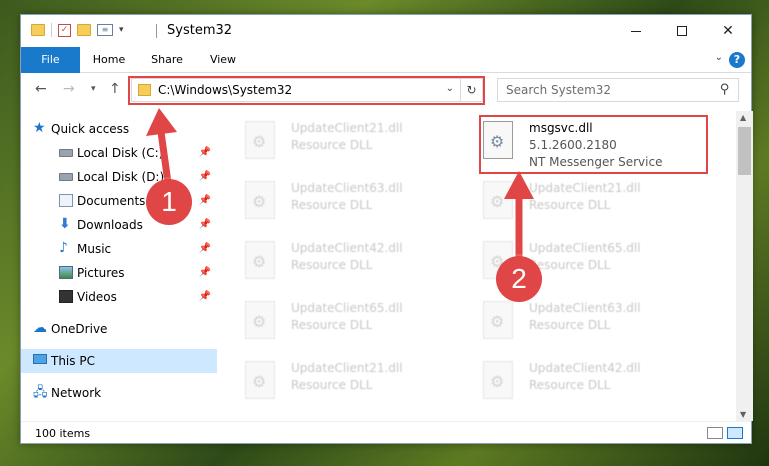 This screenshot has width=769, height=466. Describe the element at coordinates (119, 297) in the screenshot. I see `sidebar-item-videos: Videos 📌` at that location.